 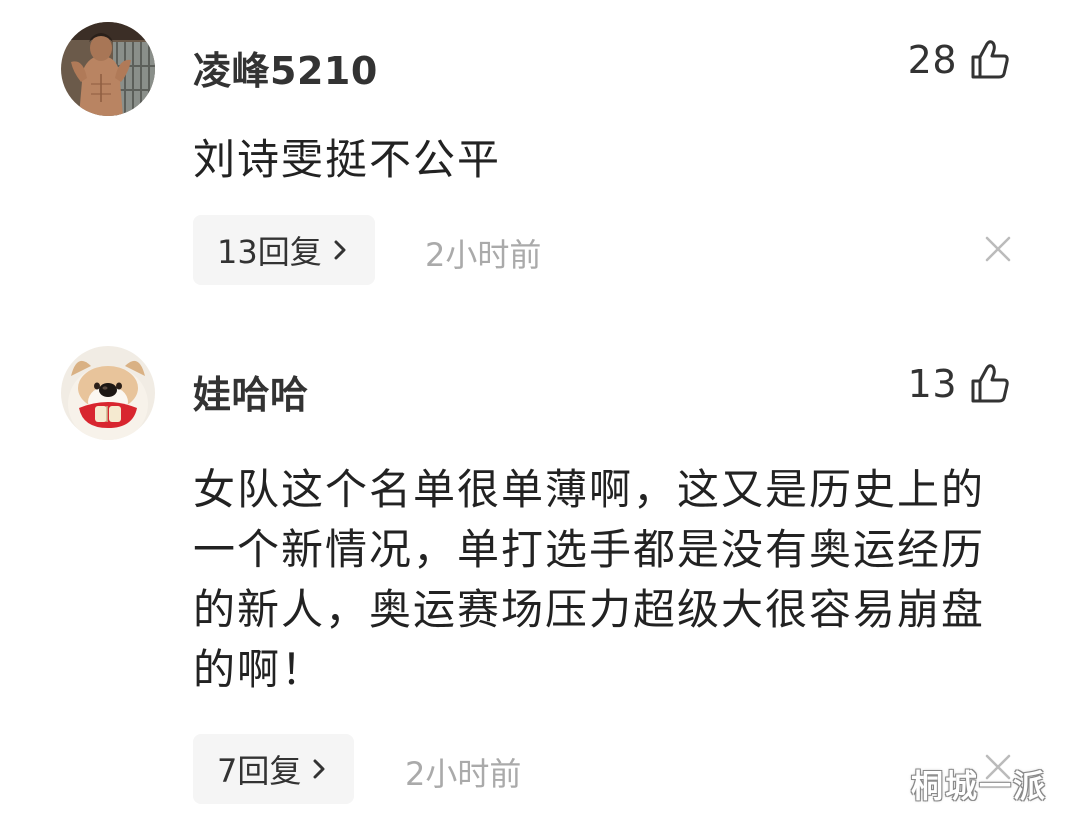 What do you see at coordinates (347, 159) in the screenshot?
I see `comment-text: 刘诗雯挺不公平` at bounding box center [347, 159].